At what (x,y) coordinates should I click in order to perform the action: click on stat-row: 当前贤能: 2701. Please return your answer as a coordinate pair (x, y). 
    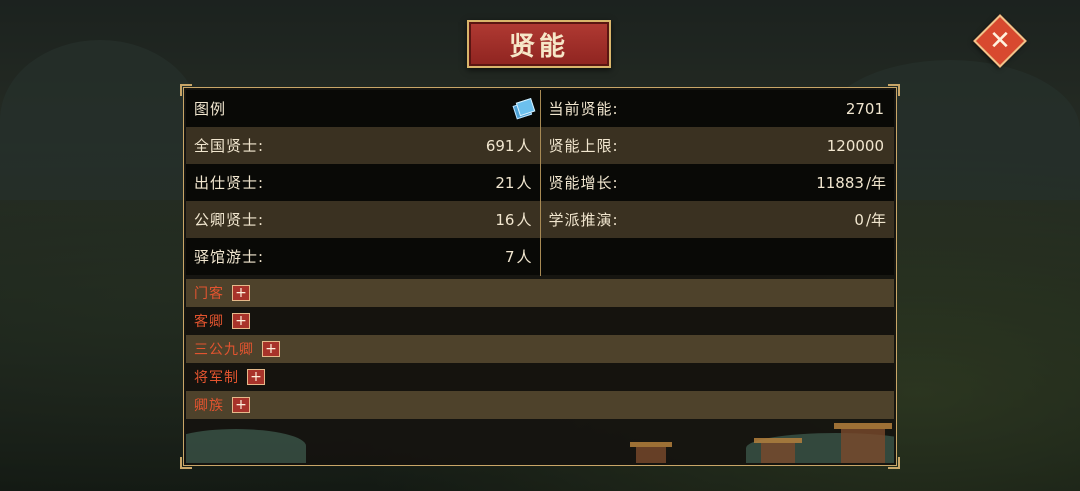
    Looking at the image, I should click on (717, 108).